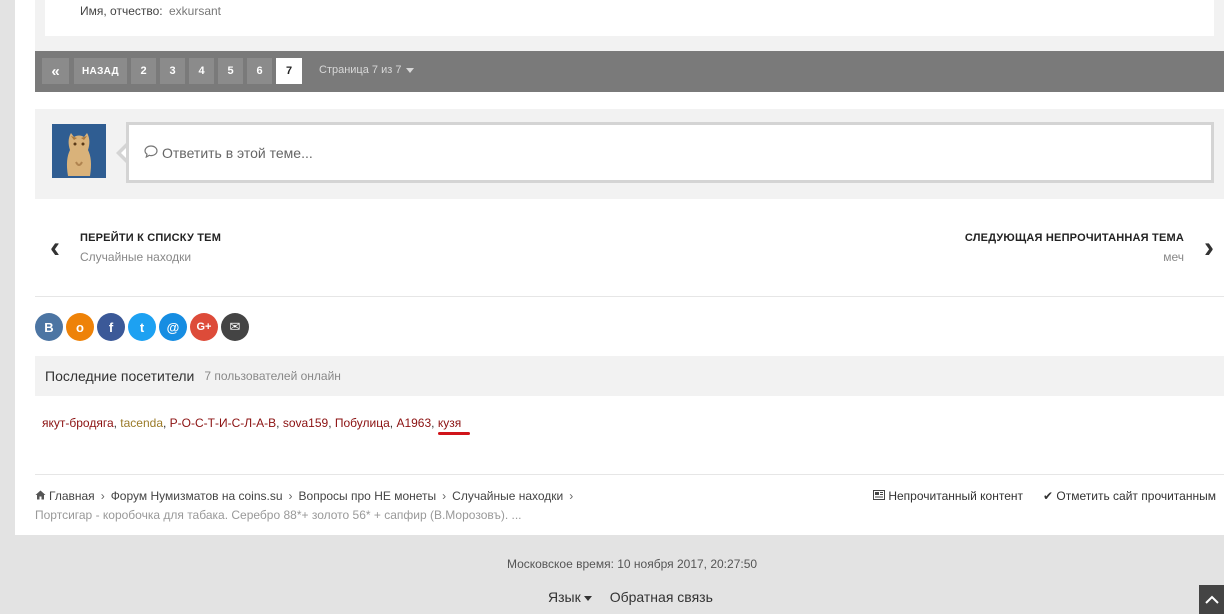 The width and height of the screenshot is (1224, 614). I want to click on page-button-5: 5, so click(230, 71).